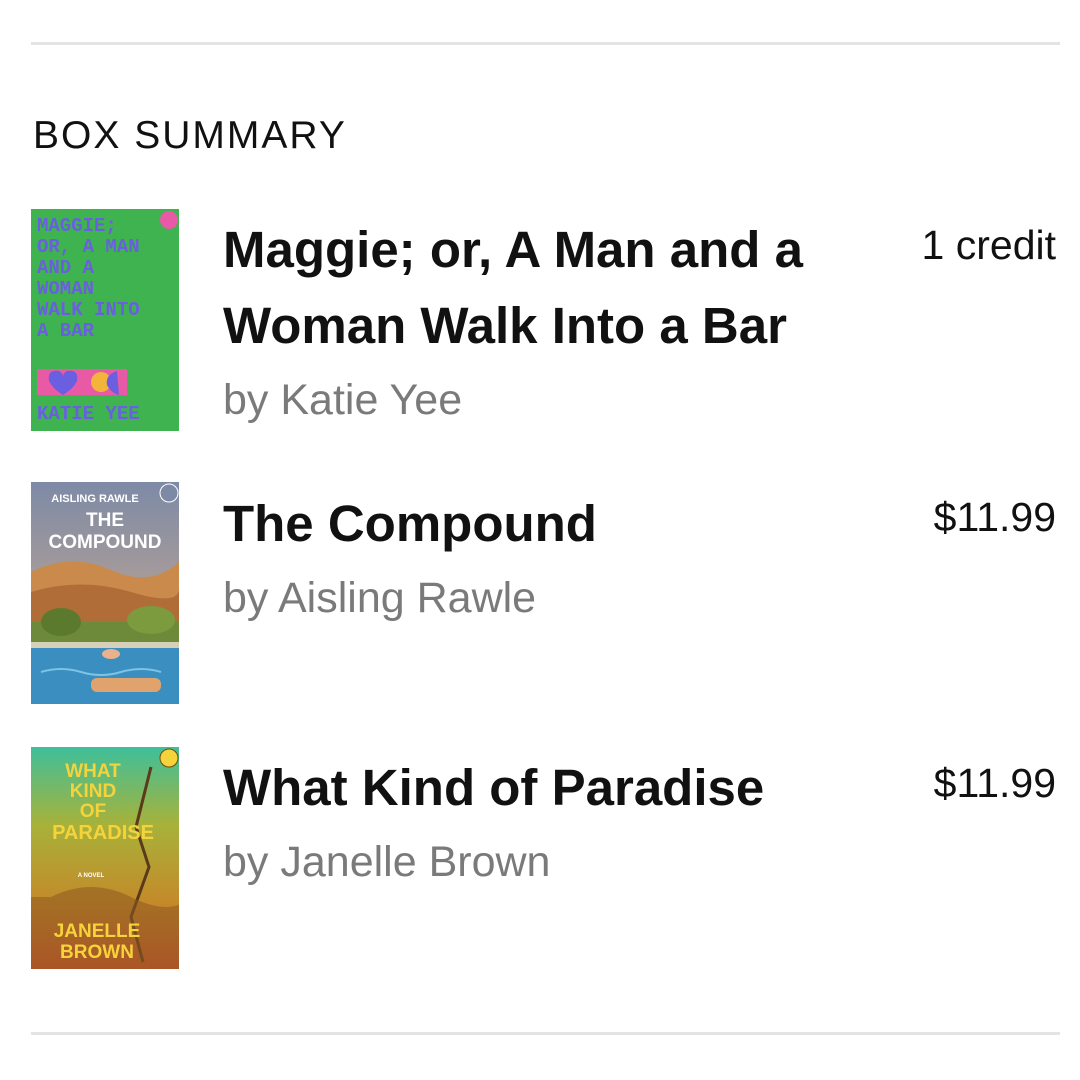 The height and width of the screenshot is (1080, 1080). I want to click on book-price: 1 credit, so click(988, 245).